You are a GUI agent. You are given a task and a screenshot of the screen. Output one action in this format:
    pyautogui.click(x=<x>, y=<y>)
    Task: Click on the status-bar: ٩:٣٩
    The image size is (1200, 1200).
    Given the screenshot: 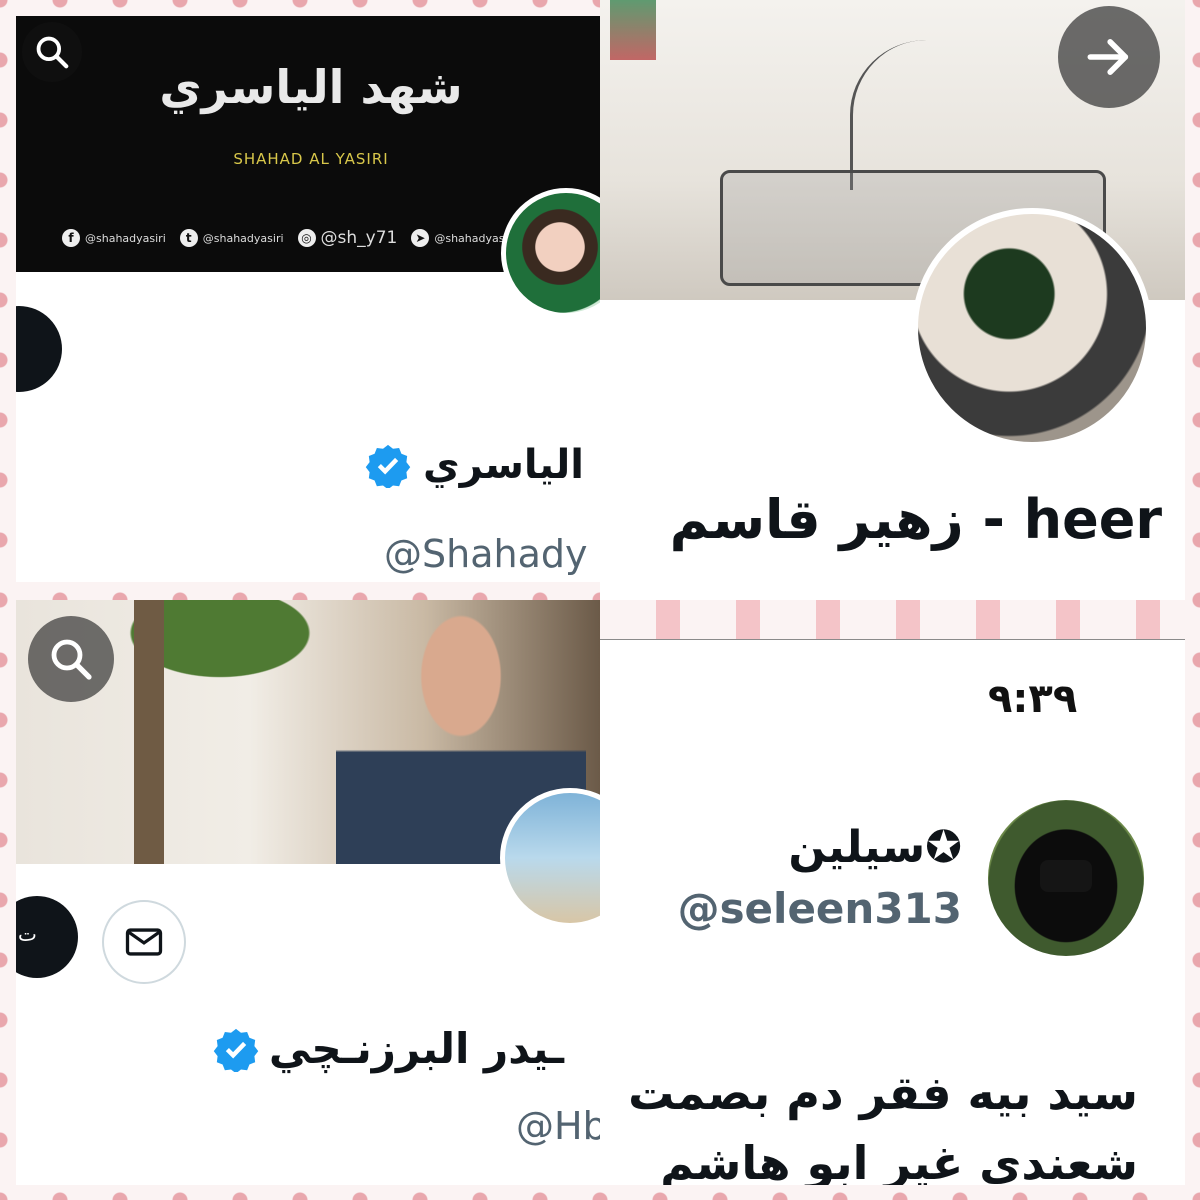 What is the action you would take?
    pyautogui.click(x=892, y=702)
    